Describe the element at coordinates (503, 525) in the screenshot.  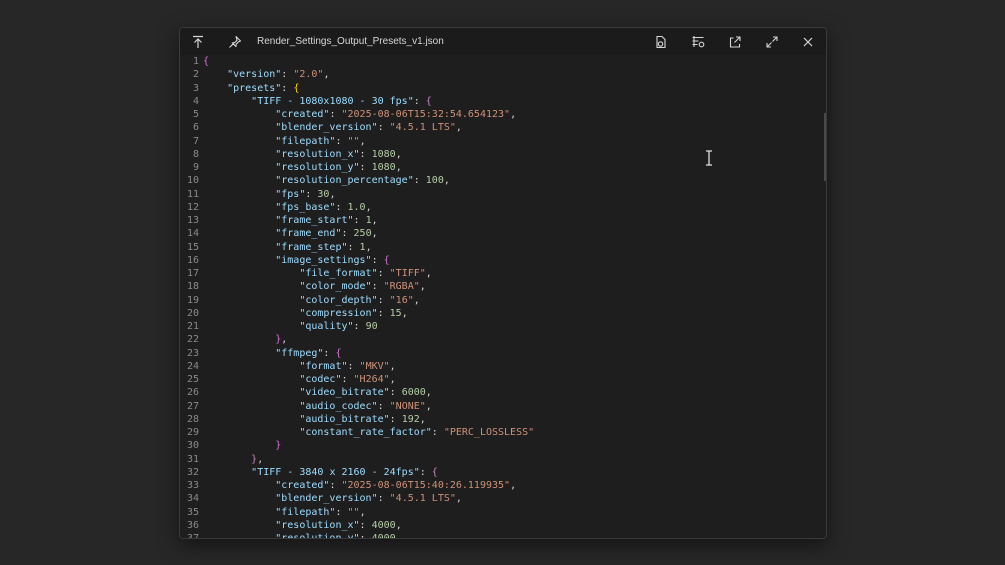
I see `code-line: 36 "resolution_x": 4000,` at that location.